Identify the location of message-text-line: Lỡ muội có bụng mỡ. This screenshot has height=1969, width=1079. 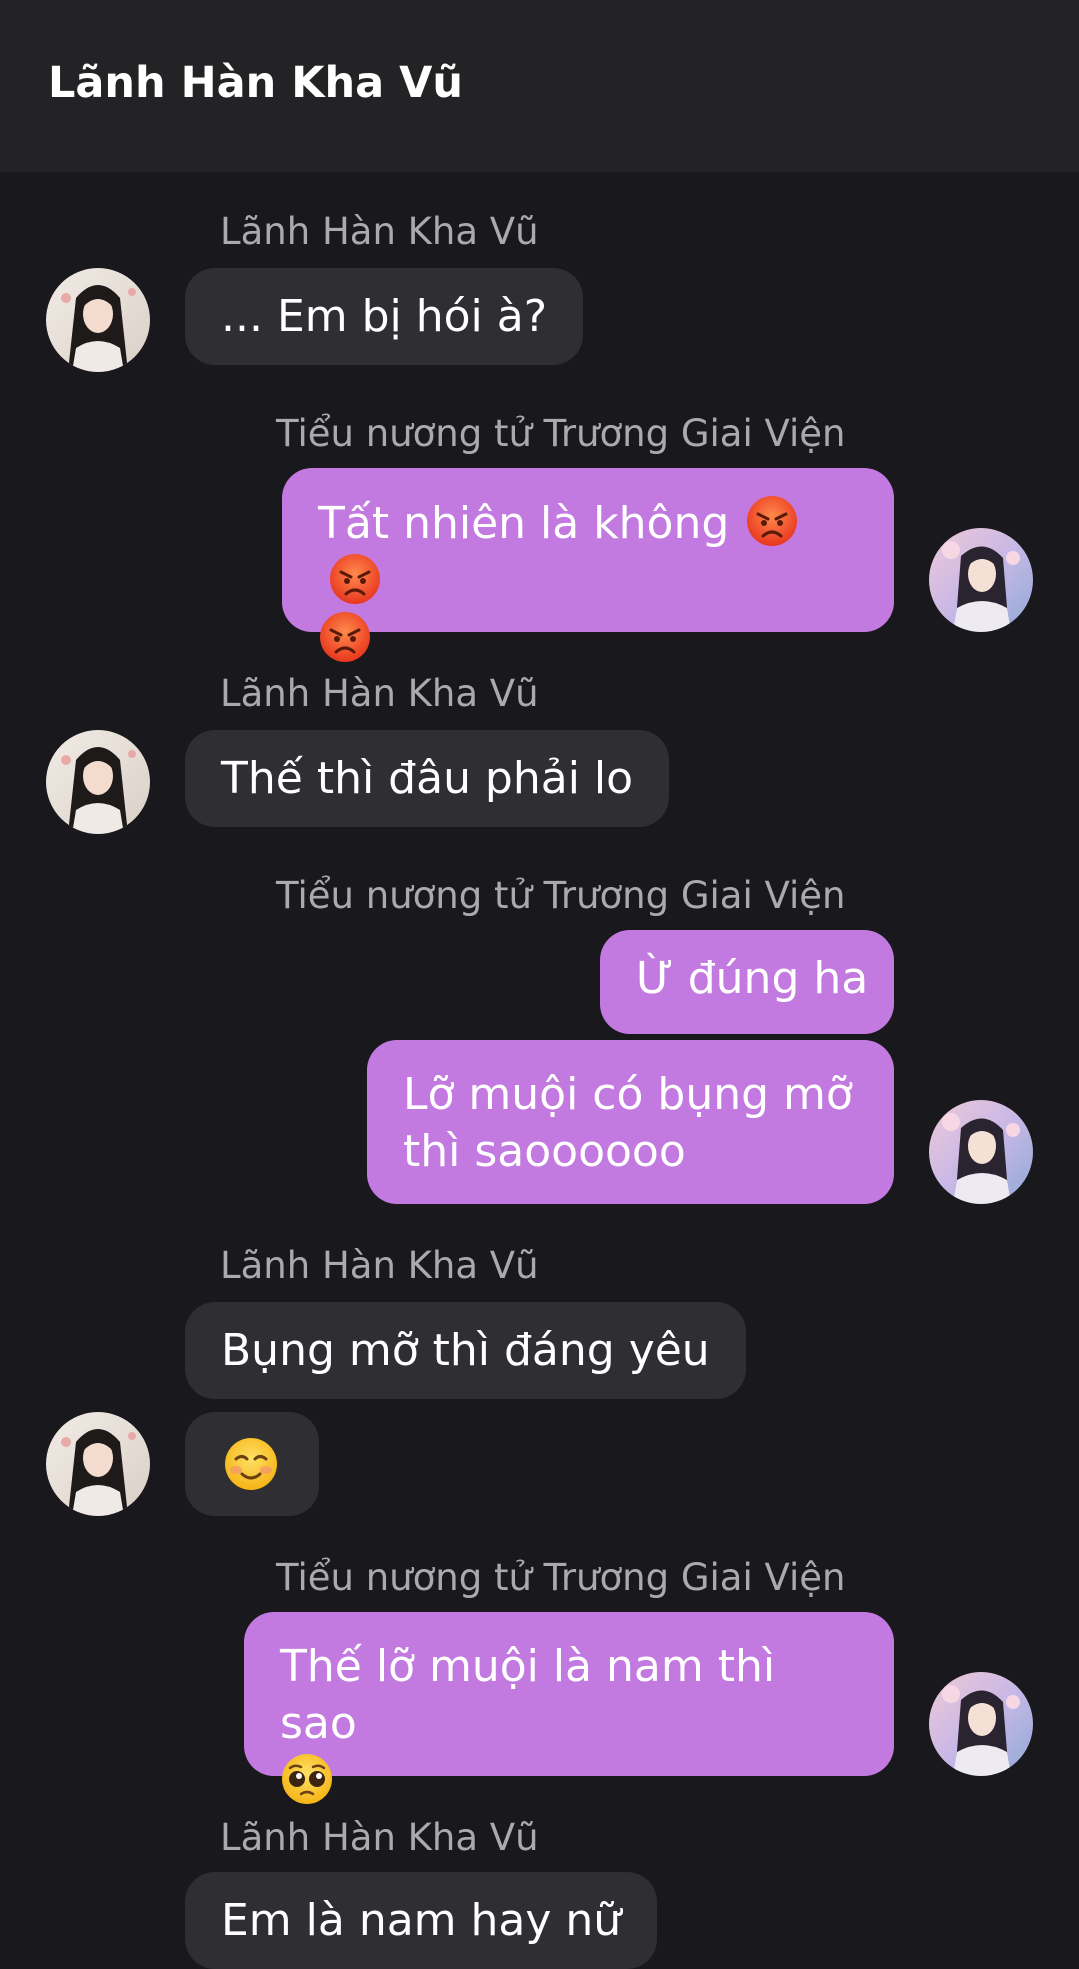
(628, 1094).